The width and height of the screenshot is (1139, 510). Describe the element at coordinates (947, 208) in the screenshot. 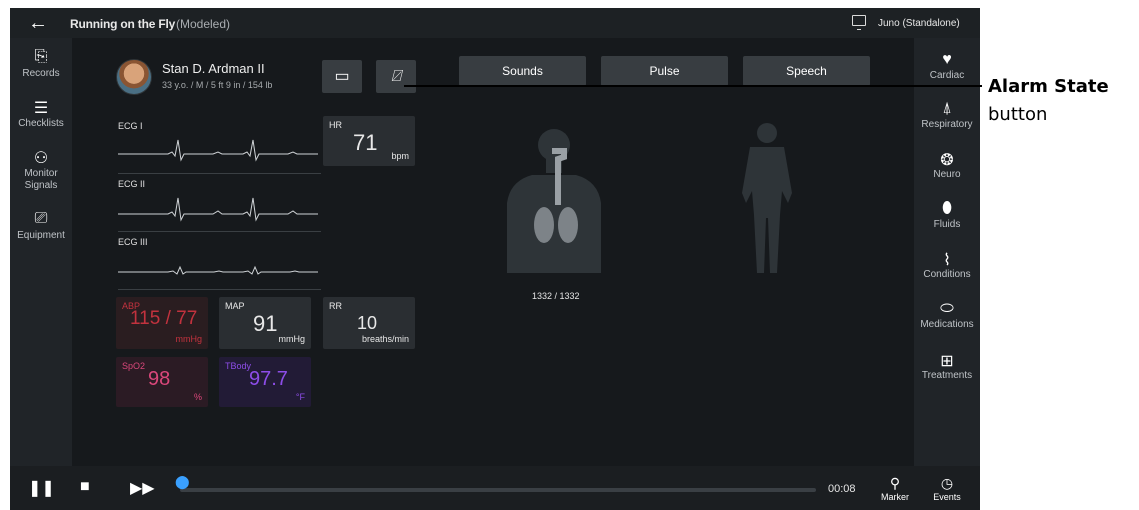

I see `drop-icon: ⬮` at that location.